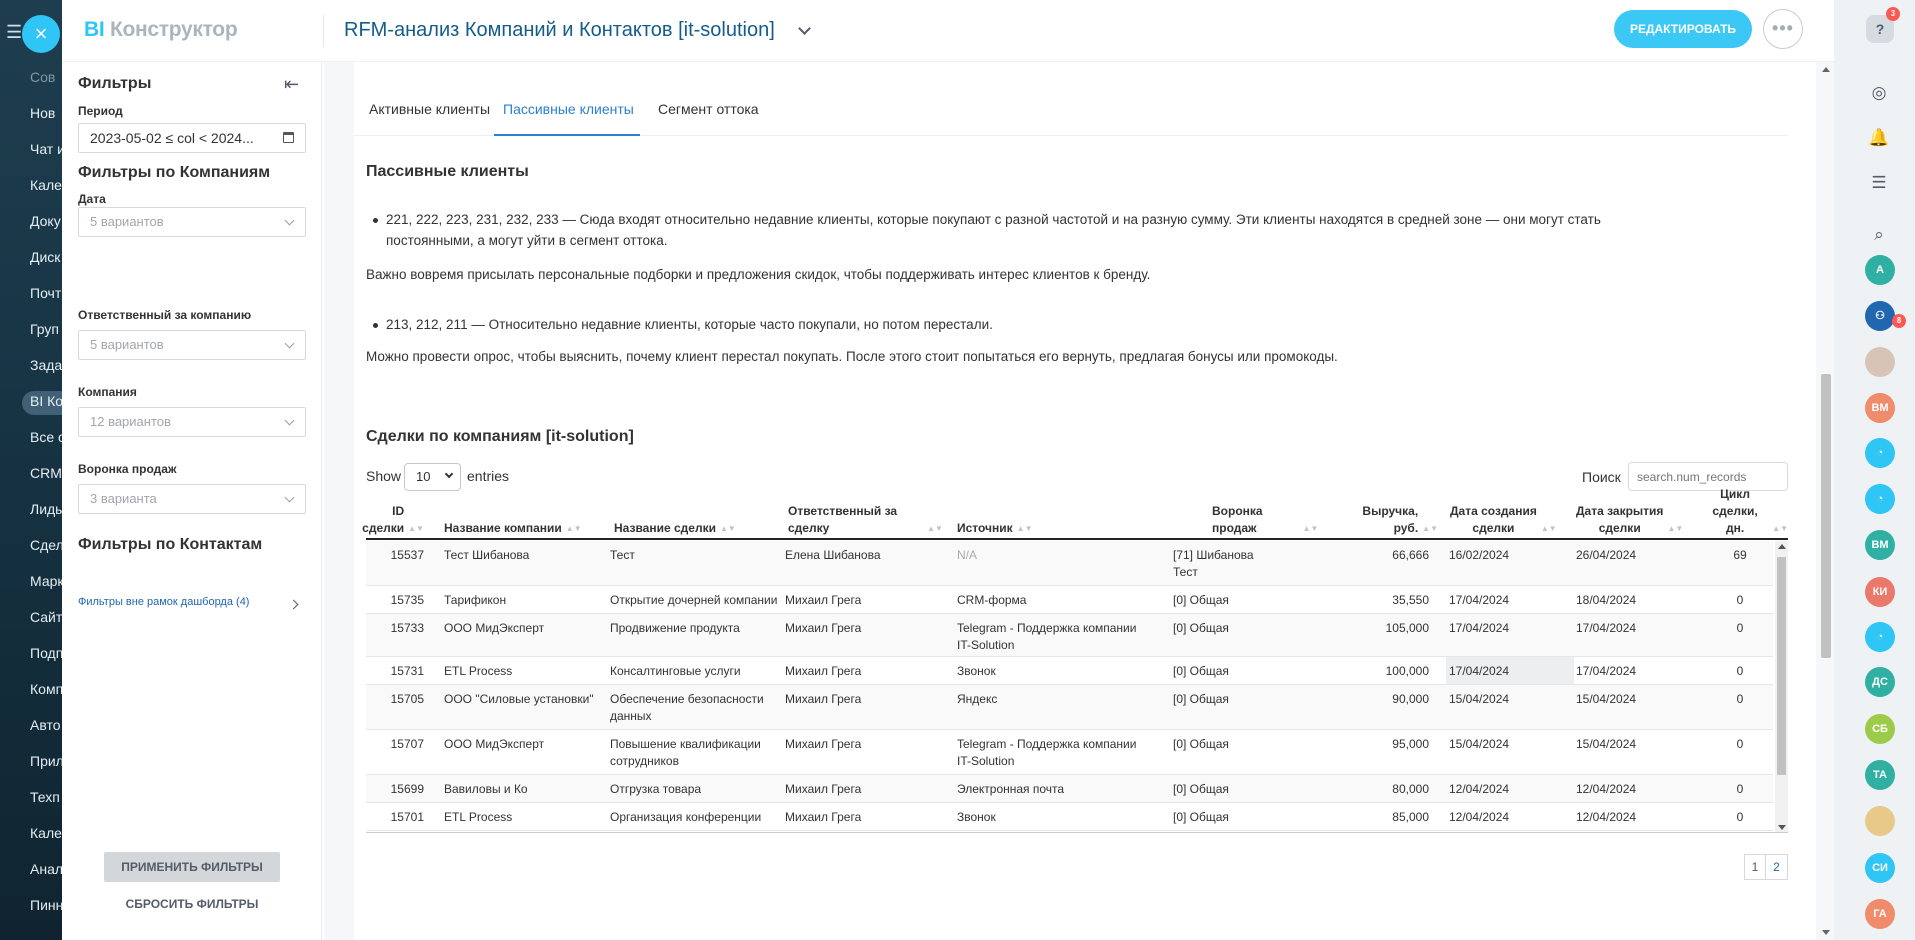 Image resolution: width=1915 pixels, height=940 pixels. Describe the element at coordinates (1740, 555) in the screenshot. I see `cell-cycle: 69` at that location.